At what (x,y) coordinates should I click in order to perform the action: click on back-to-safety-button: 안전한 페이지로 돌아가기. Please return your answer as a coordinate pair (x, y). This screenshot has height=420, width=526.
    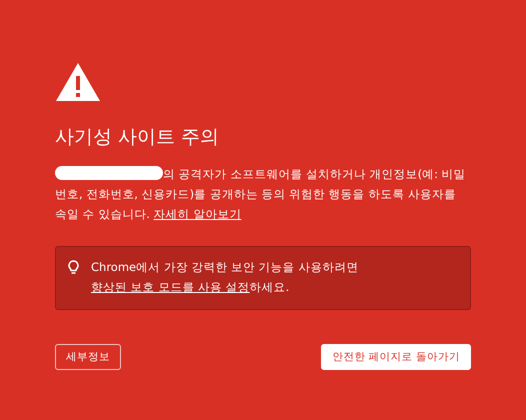
    Looking at the image, I should click on (396, 357).